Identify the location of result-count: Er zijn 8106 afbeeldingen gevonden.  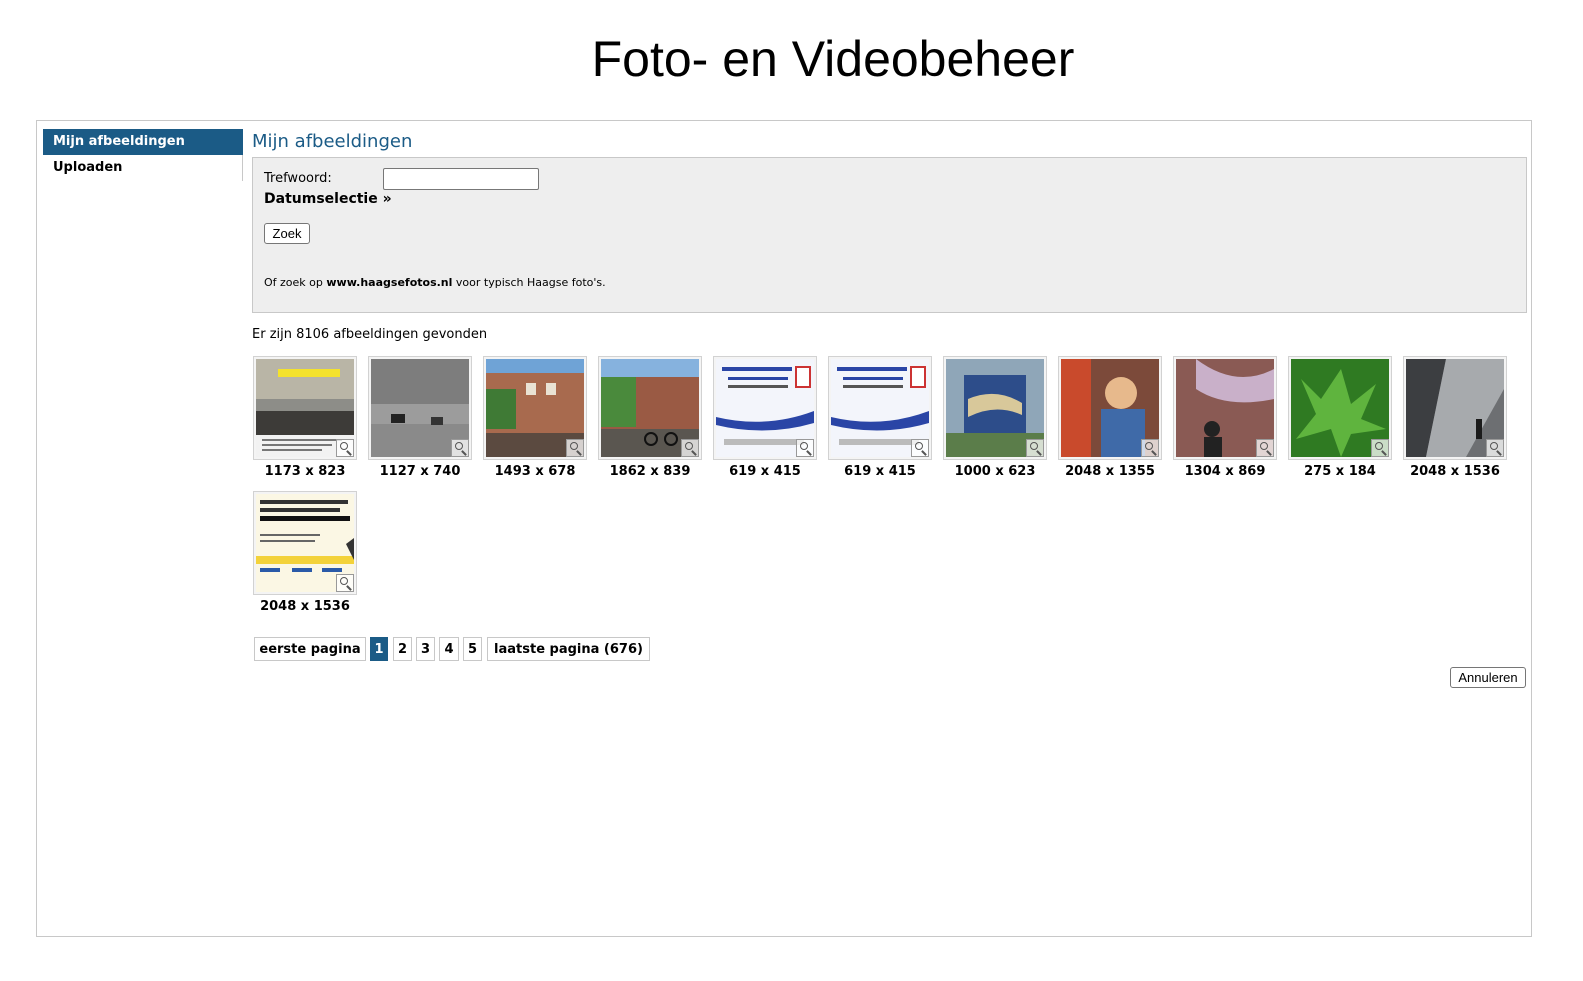
(370, 334).